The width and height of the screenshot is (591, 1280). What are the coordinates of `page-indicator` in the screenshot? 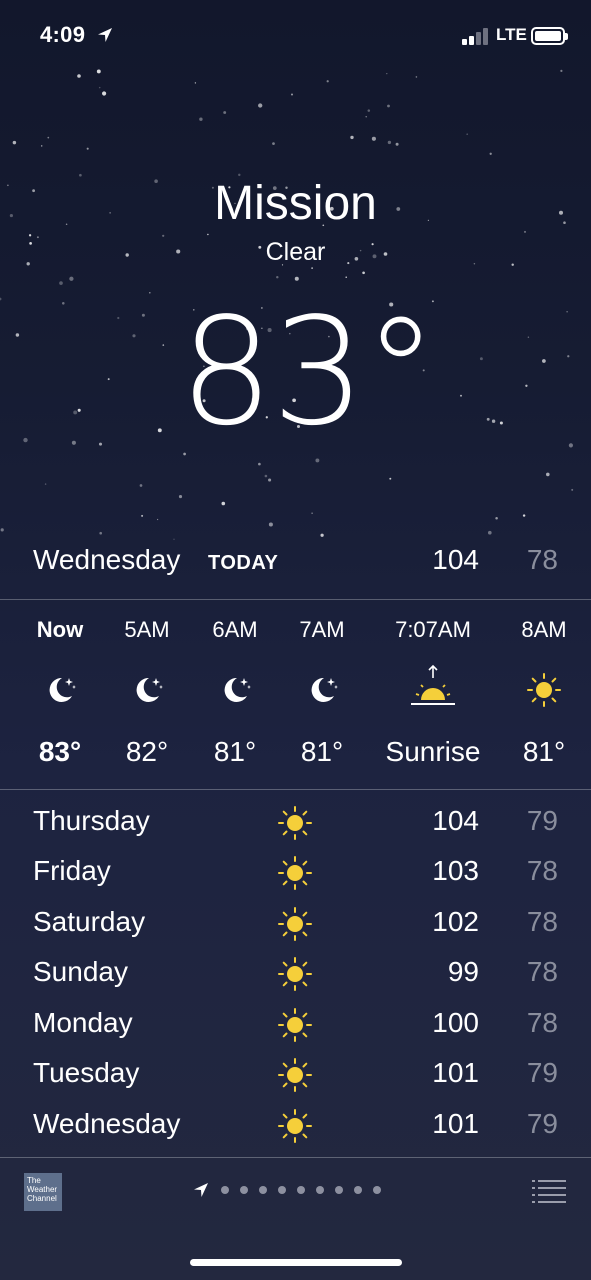 It's located at (302, 1190).